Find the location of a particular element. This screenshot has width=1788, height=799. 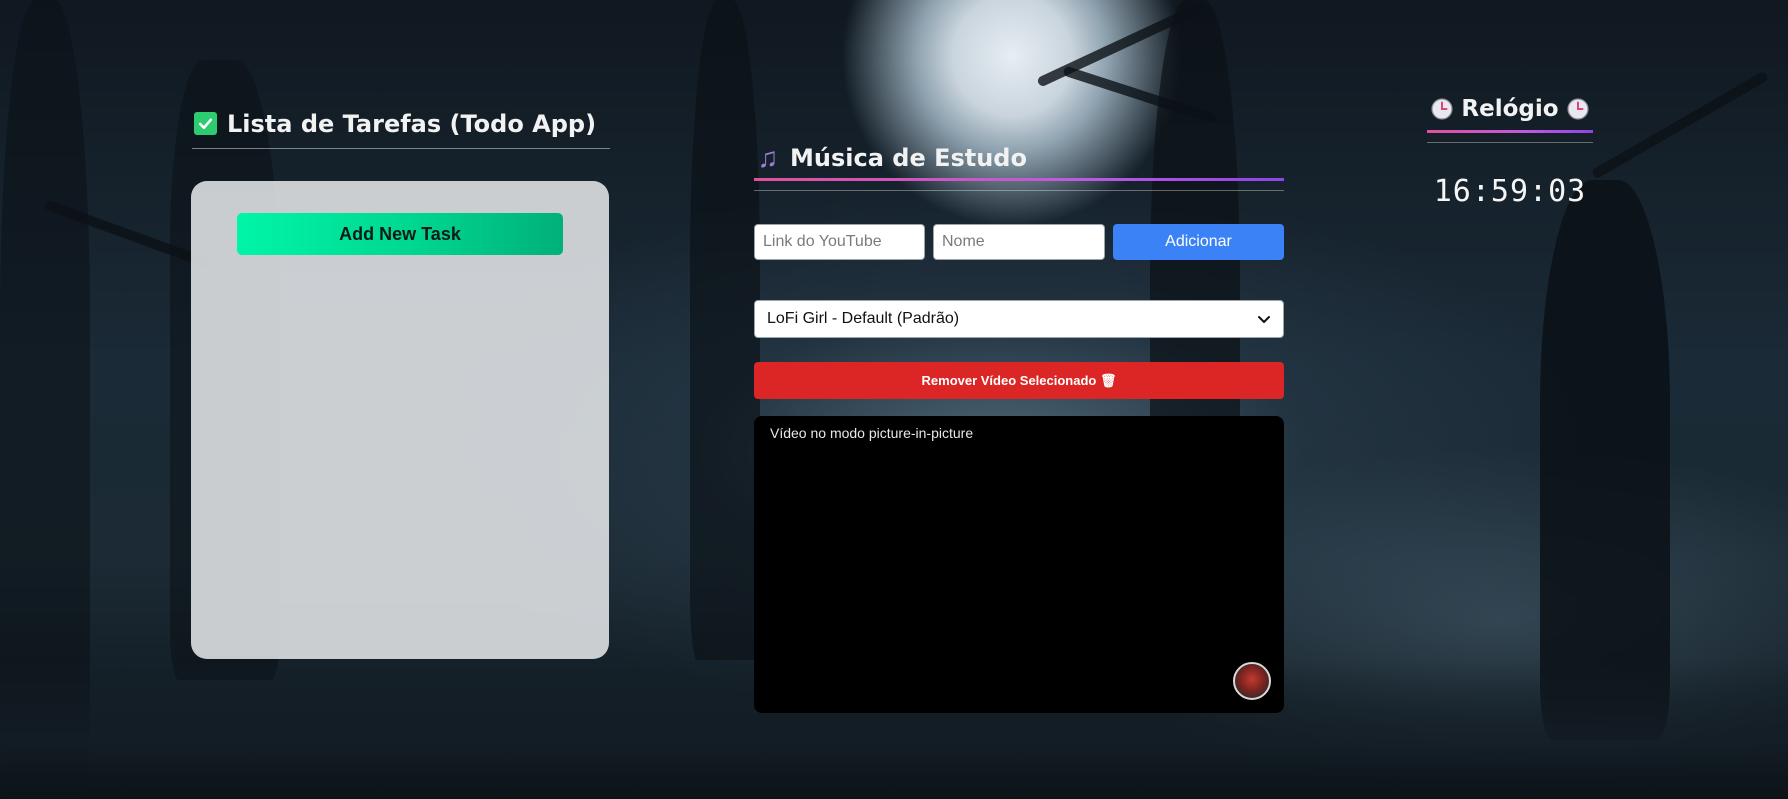

youtube-link-input is located at coordinates (839, 242).